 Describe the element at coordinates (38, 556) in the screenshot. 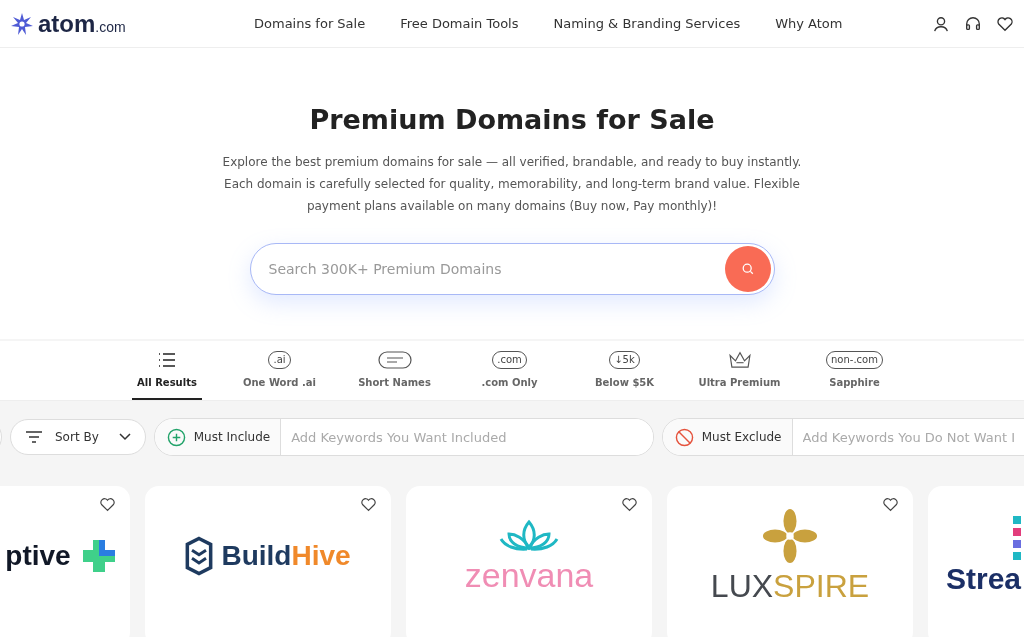

I see `logo-wordmark: ptive` at that location.